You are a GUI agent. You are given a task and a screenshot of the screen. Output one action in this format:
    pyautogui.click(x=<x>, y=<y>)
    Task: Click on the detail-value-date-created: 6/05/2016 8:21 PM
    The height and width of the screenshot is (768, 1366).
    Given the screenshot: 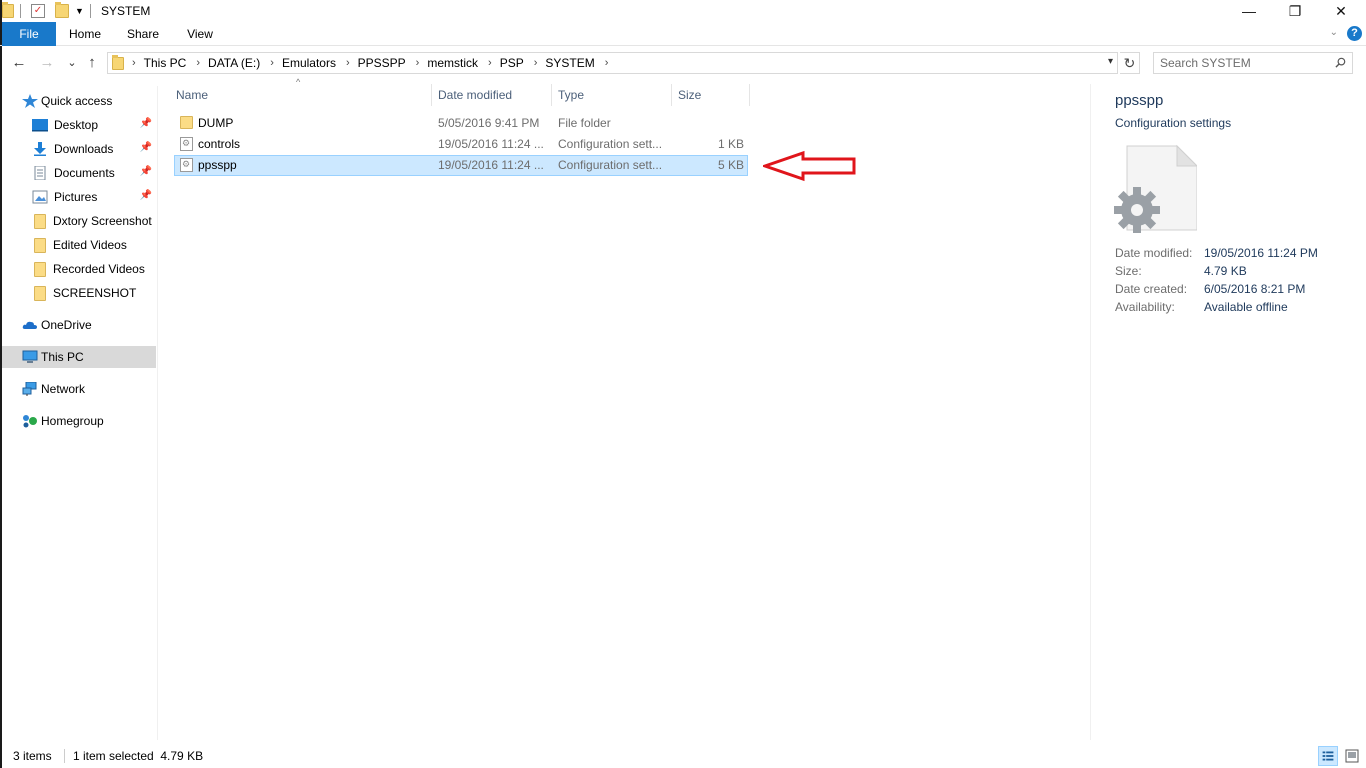 What is the action you would take?
    pyautogui.click(x=1255, y=289)
    